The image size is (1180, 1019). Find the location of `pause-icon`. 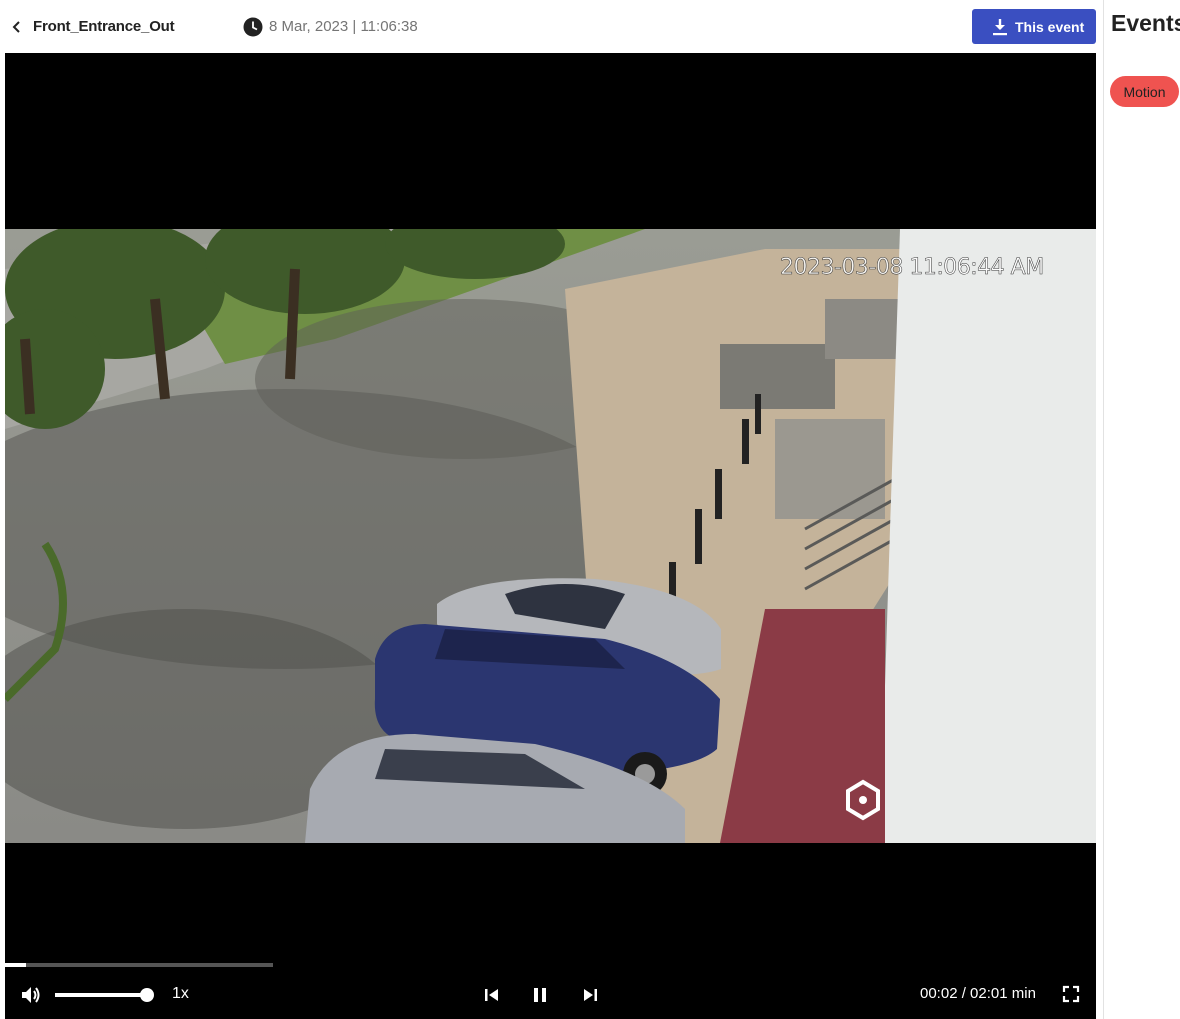

pause-icon is located at coordinates (540, 995).